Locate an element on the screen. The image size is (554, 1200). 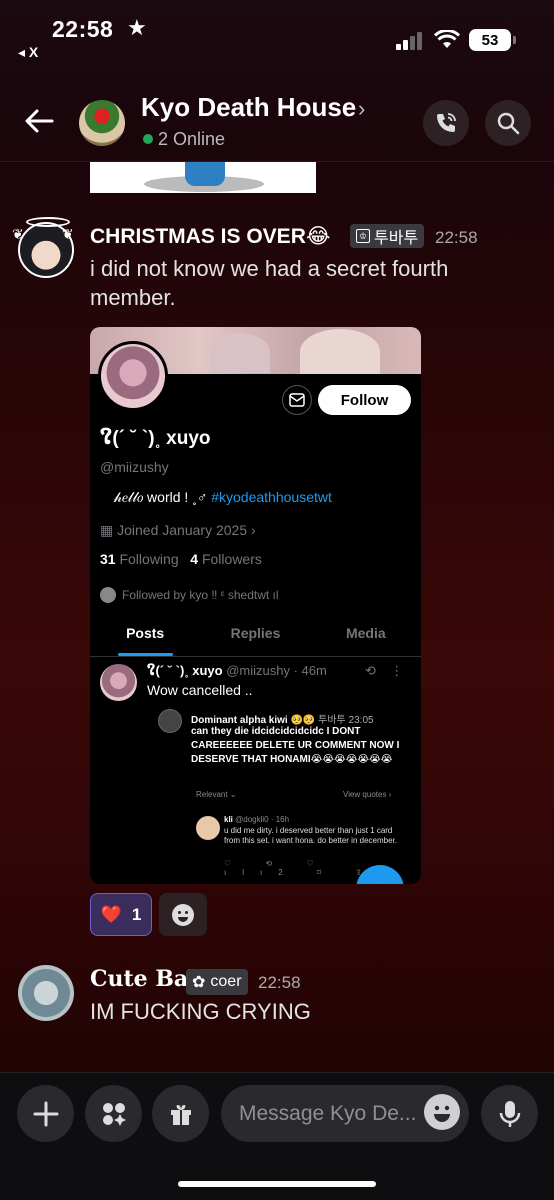
post-avatar is located at coordinates (118, 682).